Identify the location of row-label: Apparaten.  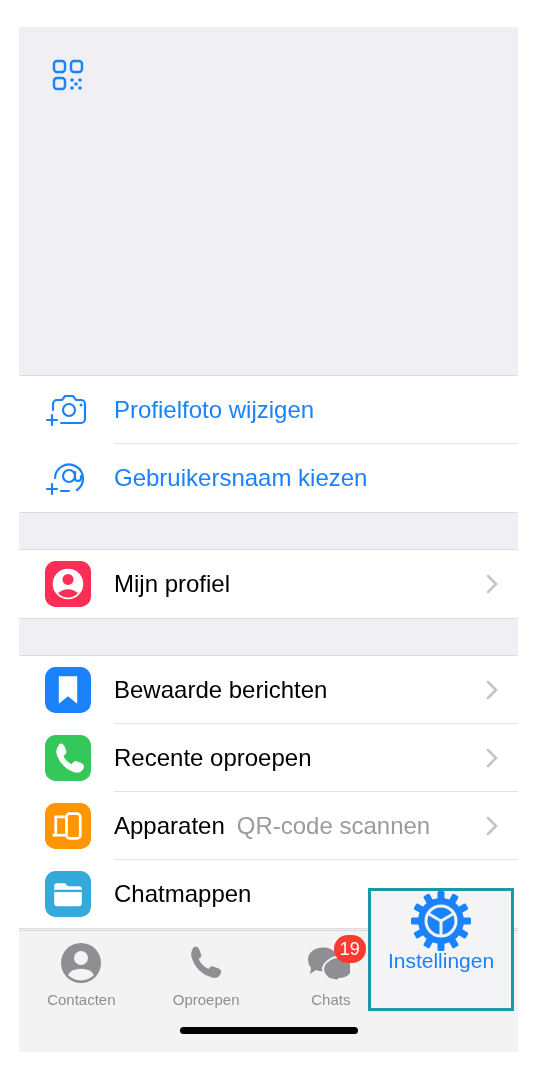
(169, 825).